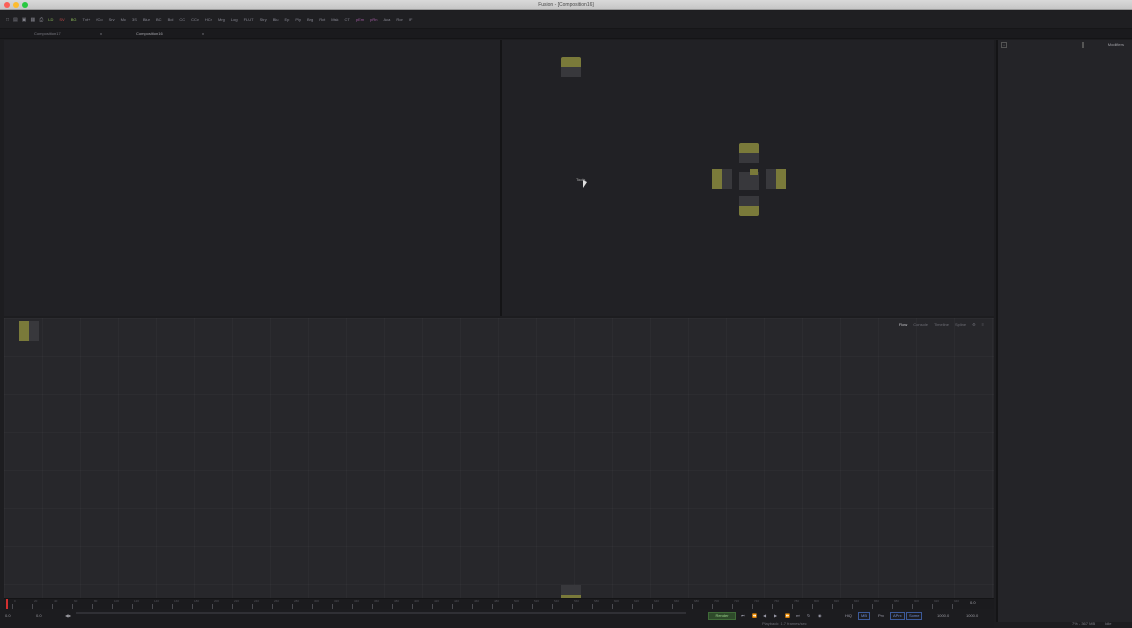 Image resolution: width=1132 pixels, height=628 pixels. What do you see at coordinates (134, 20) in the screenshot?
I see `tool-button: 3S` at bounding box center [134, 20].